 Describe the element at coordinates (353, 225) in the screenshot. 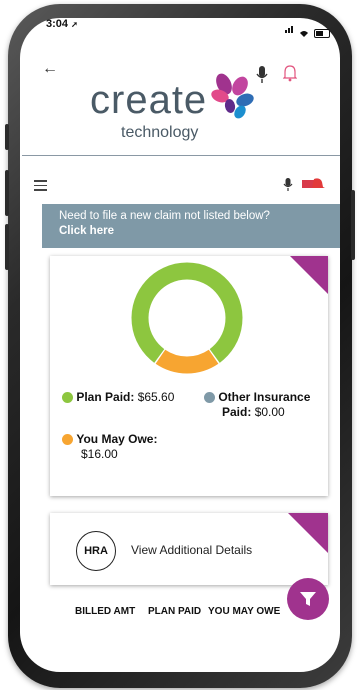

I see `phone-power-button` at that location.